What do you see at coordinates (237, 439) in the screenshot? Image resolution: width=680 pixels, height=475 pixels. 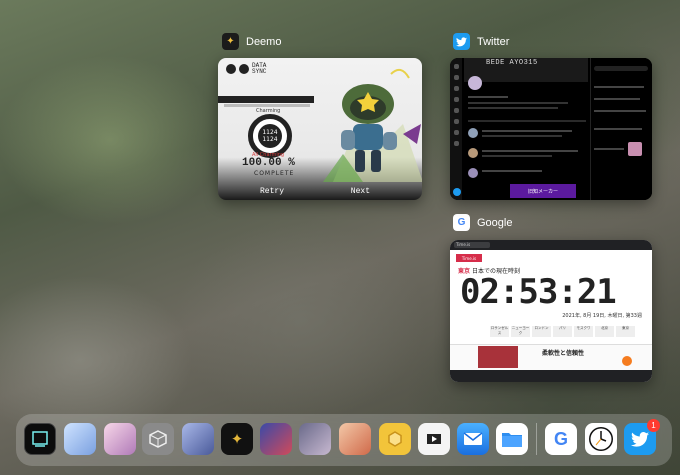 I see `dock-app-deemo-icon: ✦` at bounding box center [237, 439].